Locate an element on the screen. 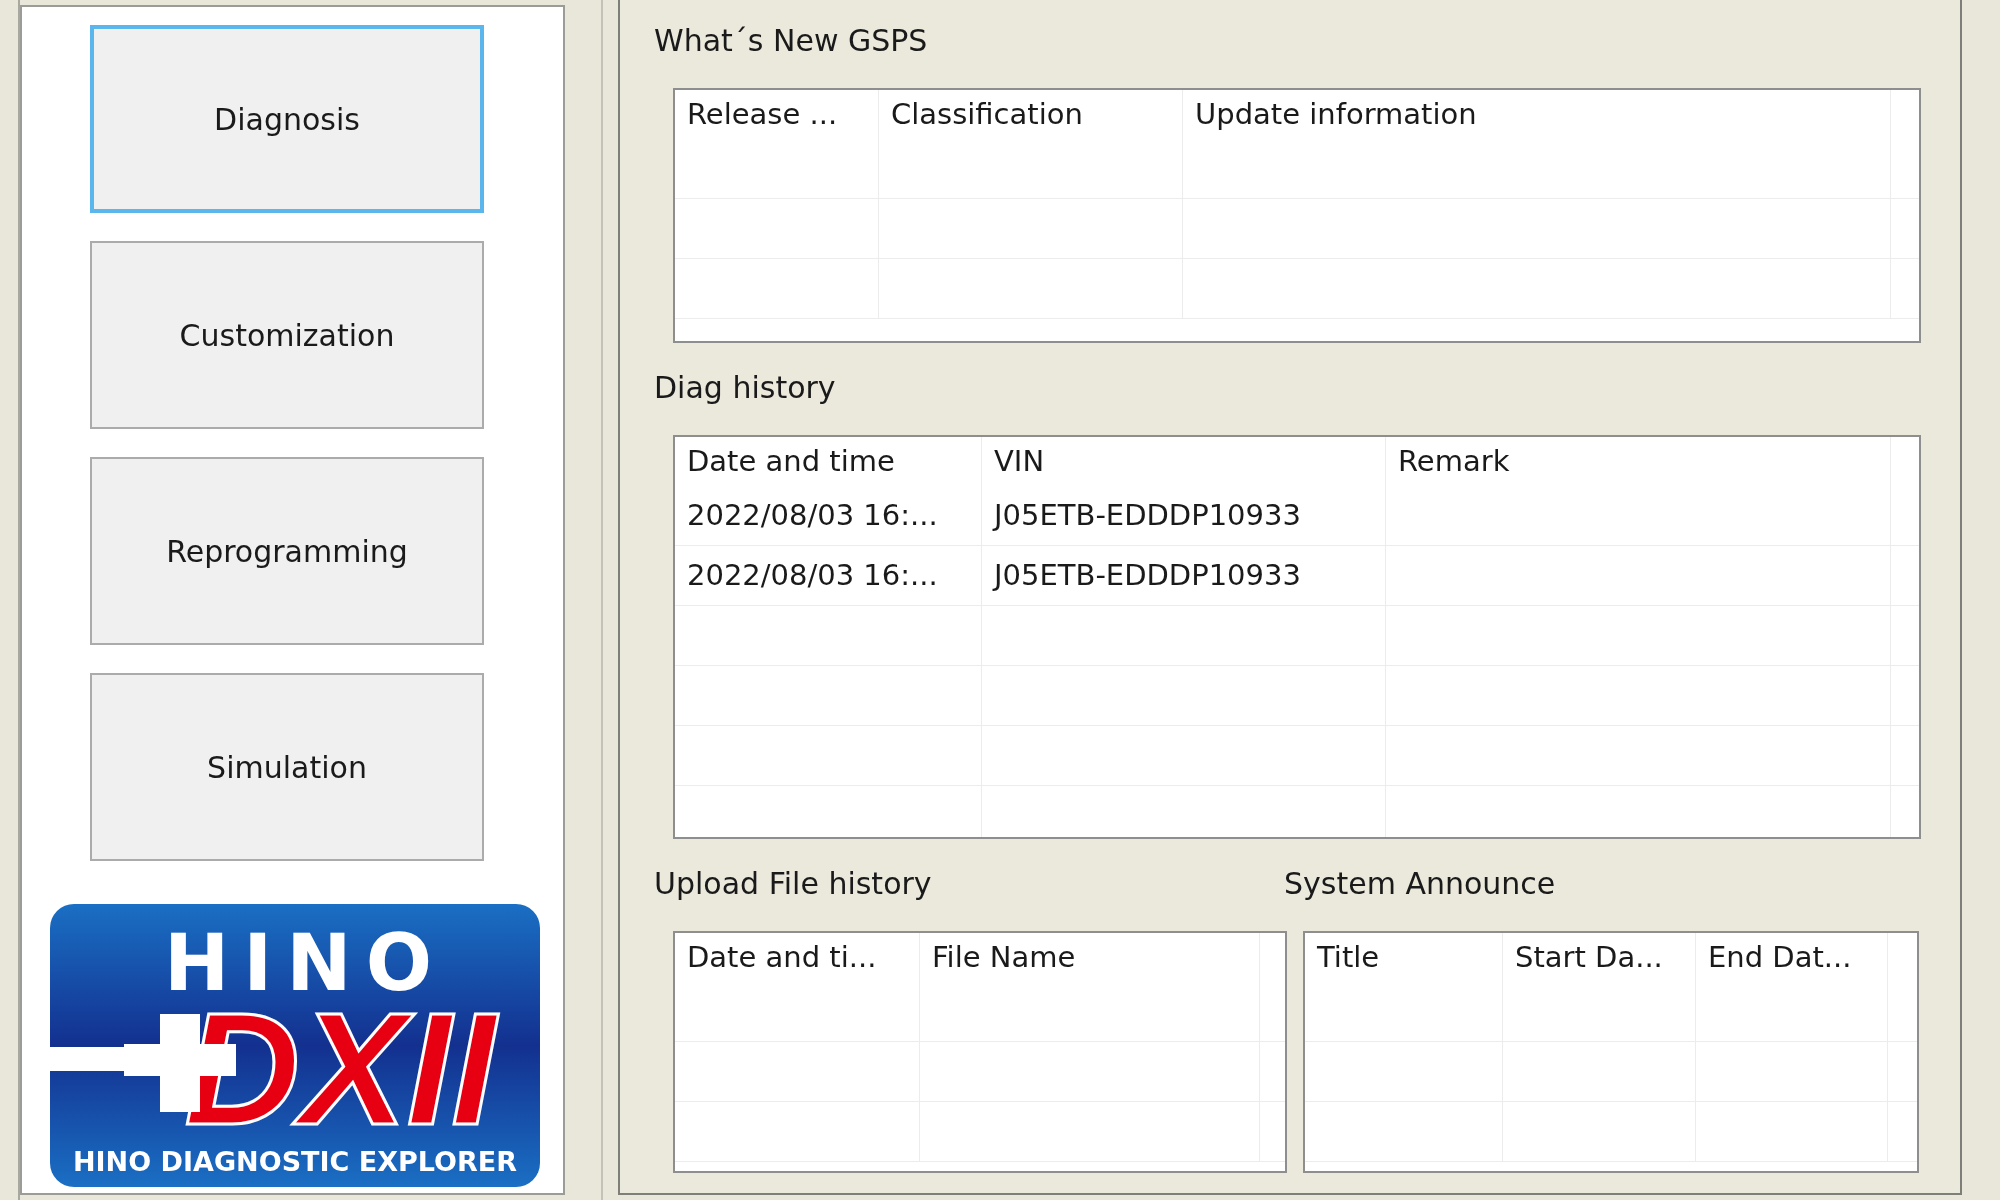 The height and width of the screenshot is (1200, 2000). column-header: File Name is located at coordinates (1004, 957).